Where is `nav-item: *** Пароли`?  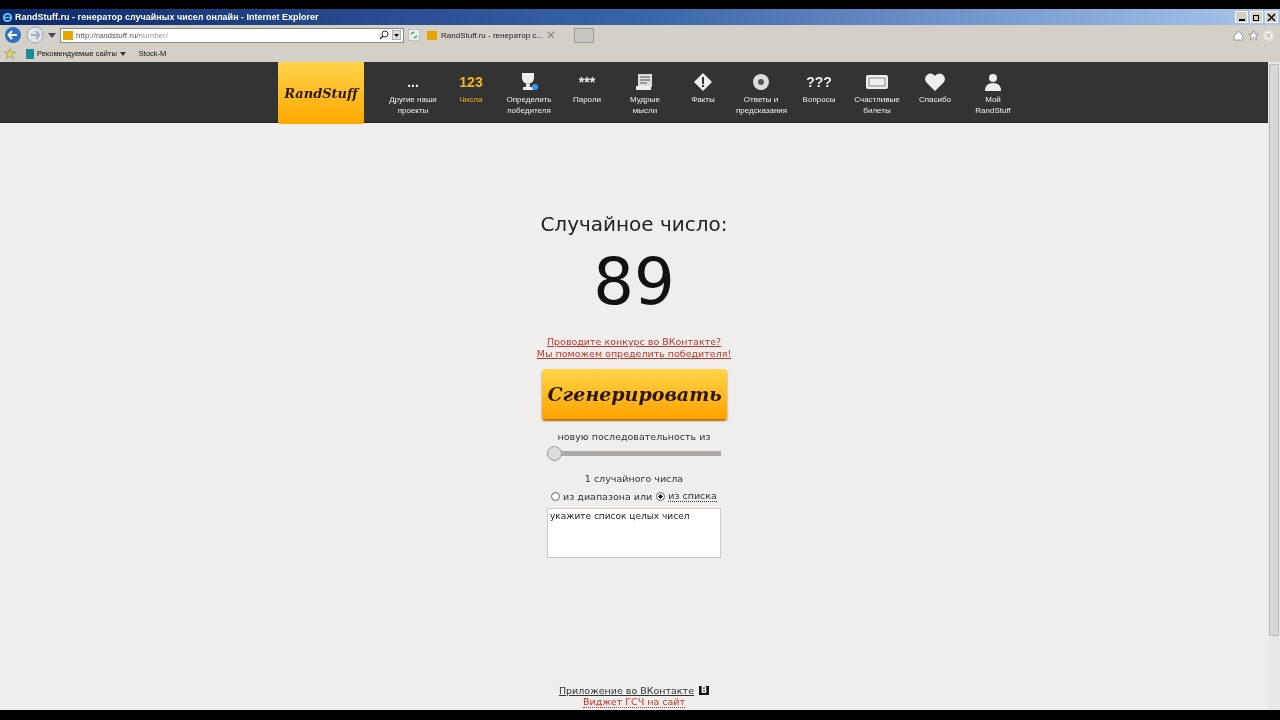
nav-item: *** Пароли is located at coordinates (587, 92).